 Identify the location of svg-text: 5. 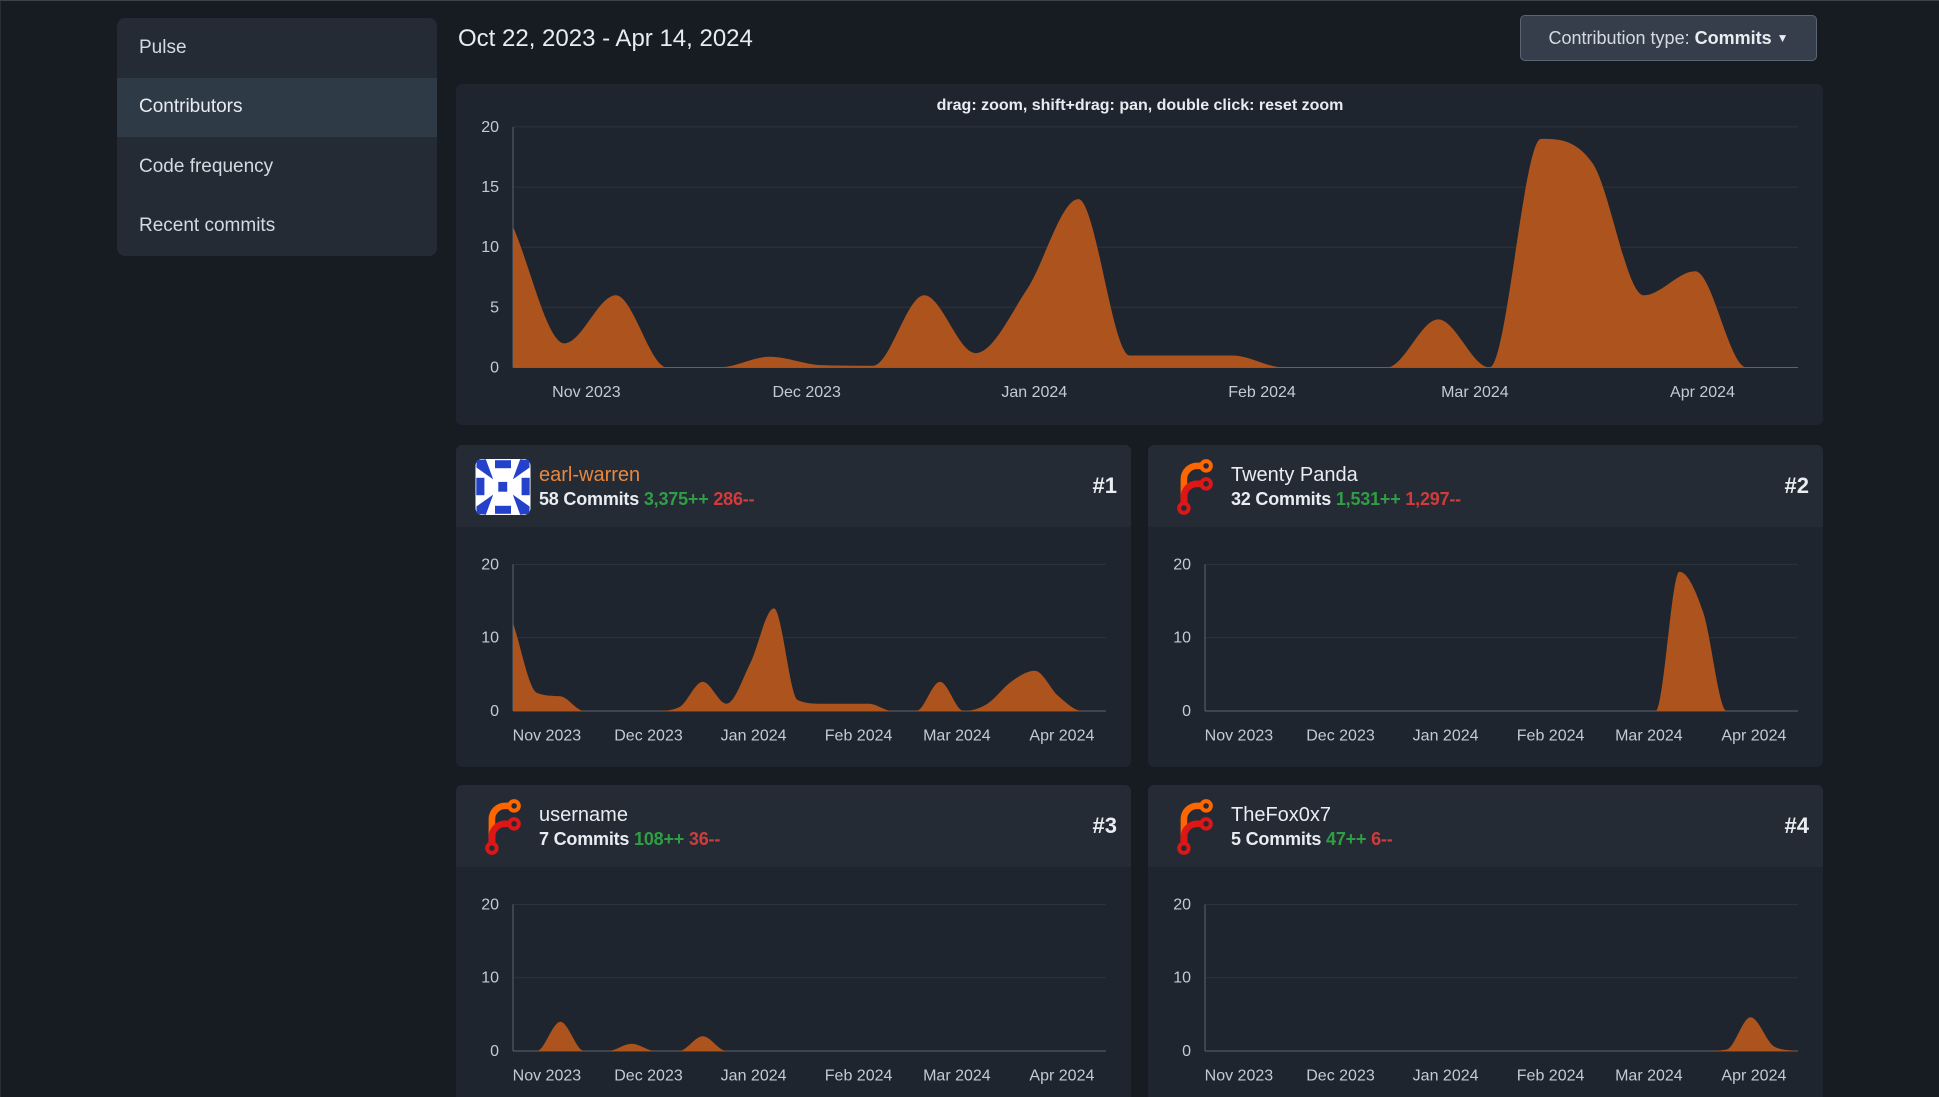
(494, 307).